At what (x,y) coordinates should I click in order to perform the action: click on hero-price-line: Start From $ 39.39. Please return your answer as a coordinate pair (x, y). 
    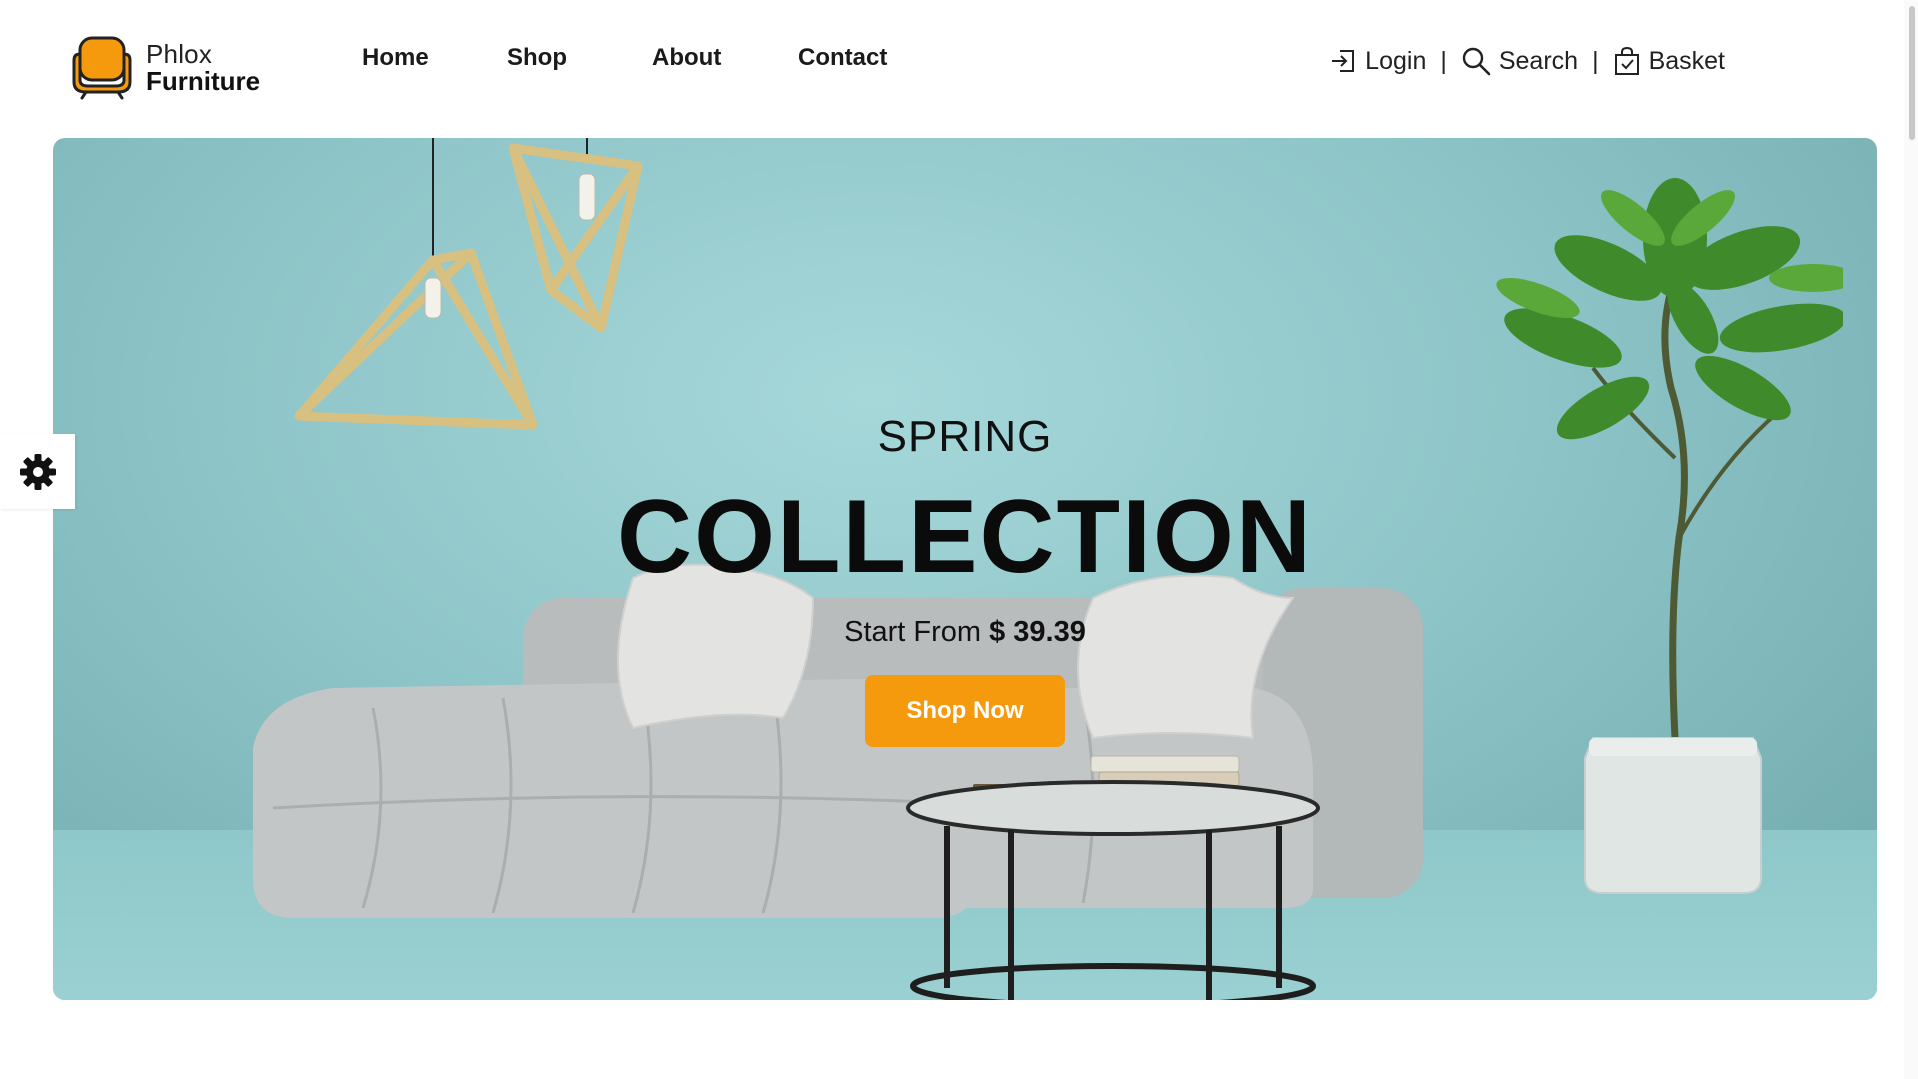
    Looking at the image, I should click on (965, 632).